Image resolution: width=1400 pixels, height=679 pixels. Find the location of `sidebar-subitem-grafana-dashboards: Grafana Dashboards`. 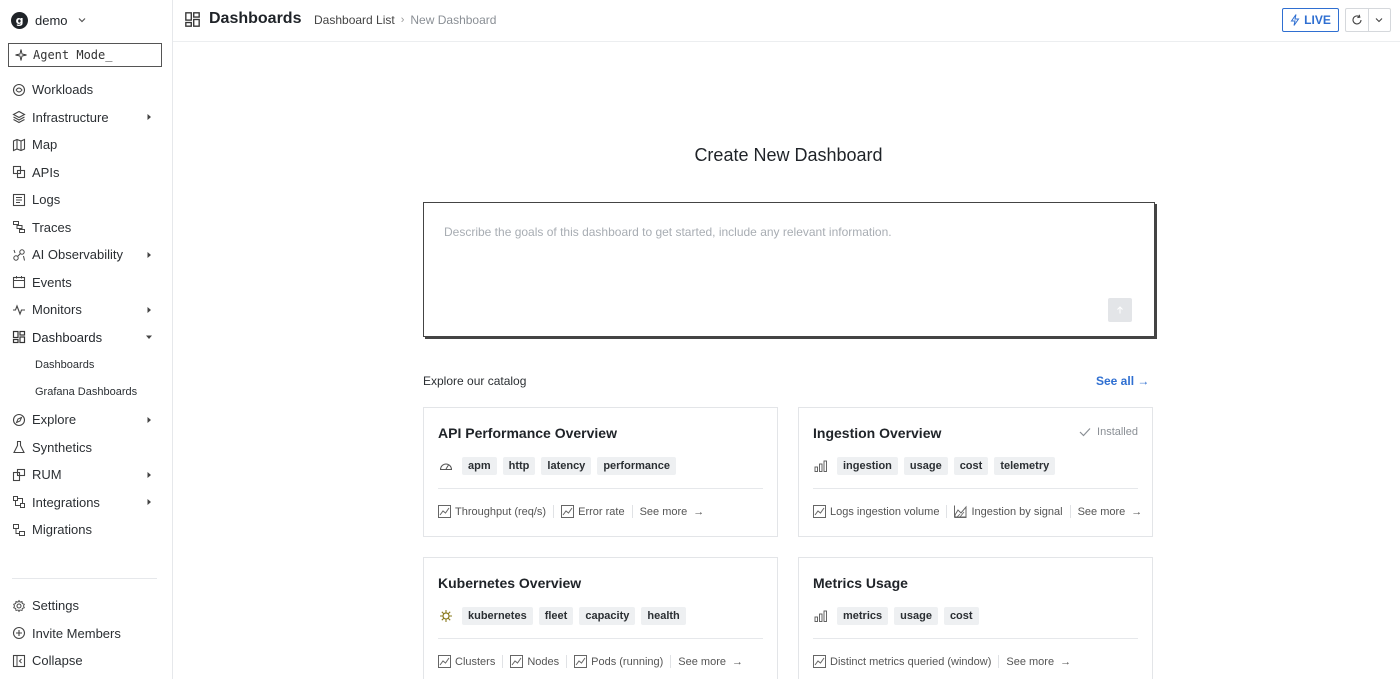

sidebar-subitem-grafana-dashboards: Grafana Dashboards is located at coordinates (86, 393).